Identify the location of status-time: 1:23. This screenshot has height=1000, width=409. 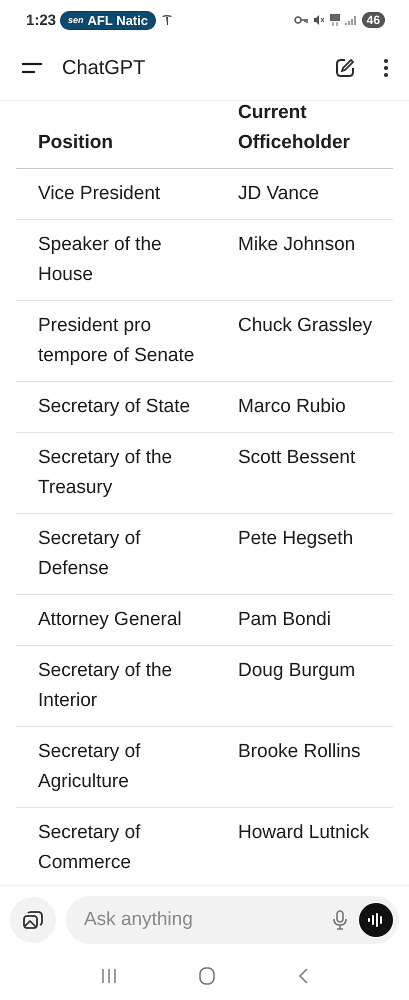
(41, 20).